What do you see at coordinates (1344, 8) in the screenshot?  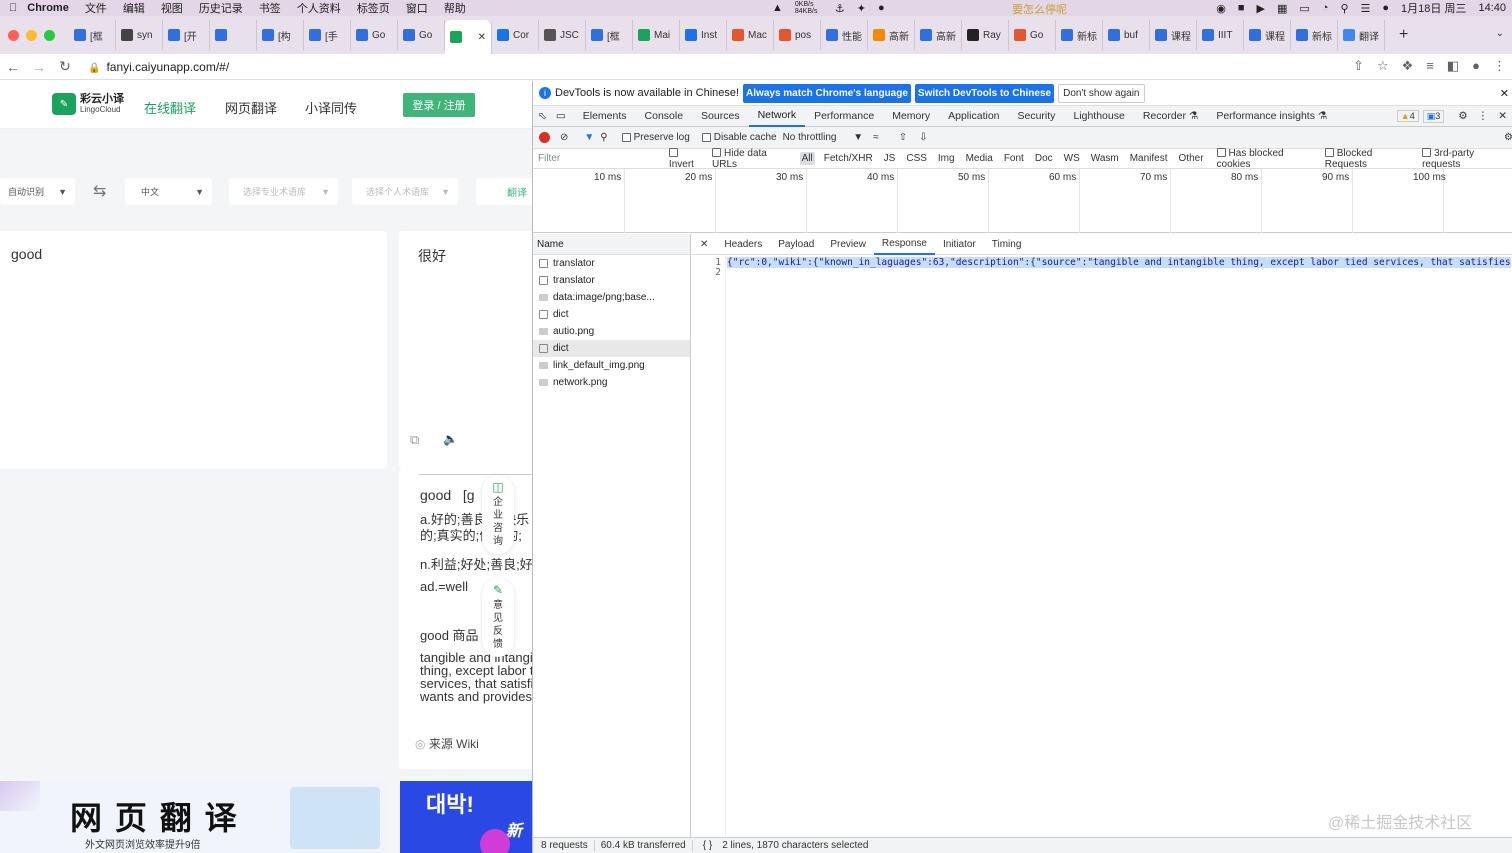 I see `spotlight-icon: ⚲` at bounding box center [1344, 8].